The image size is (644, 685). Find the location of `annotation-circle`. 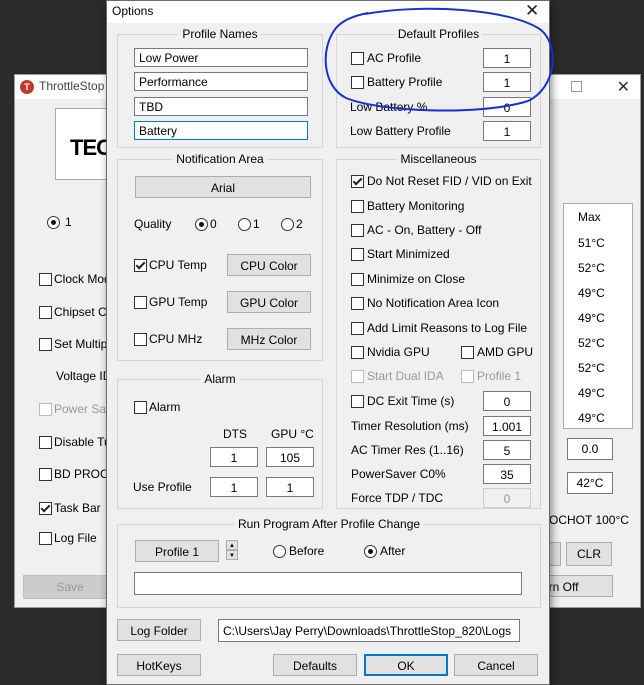

annotation-circle is located at coordinates (439, 59).